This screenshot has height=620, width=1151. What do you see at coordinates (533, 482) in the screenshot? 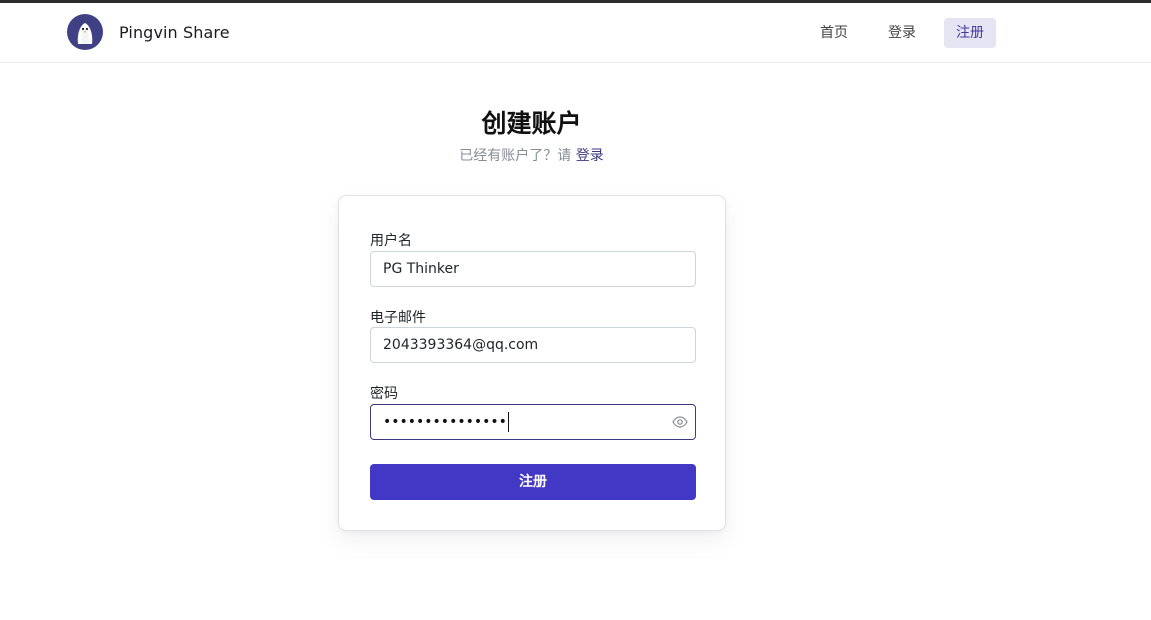
I see `signup-submit-button: 注册` at bounding box center [533, 482].